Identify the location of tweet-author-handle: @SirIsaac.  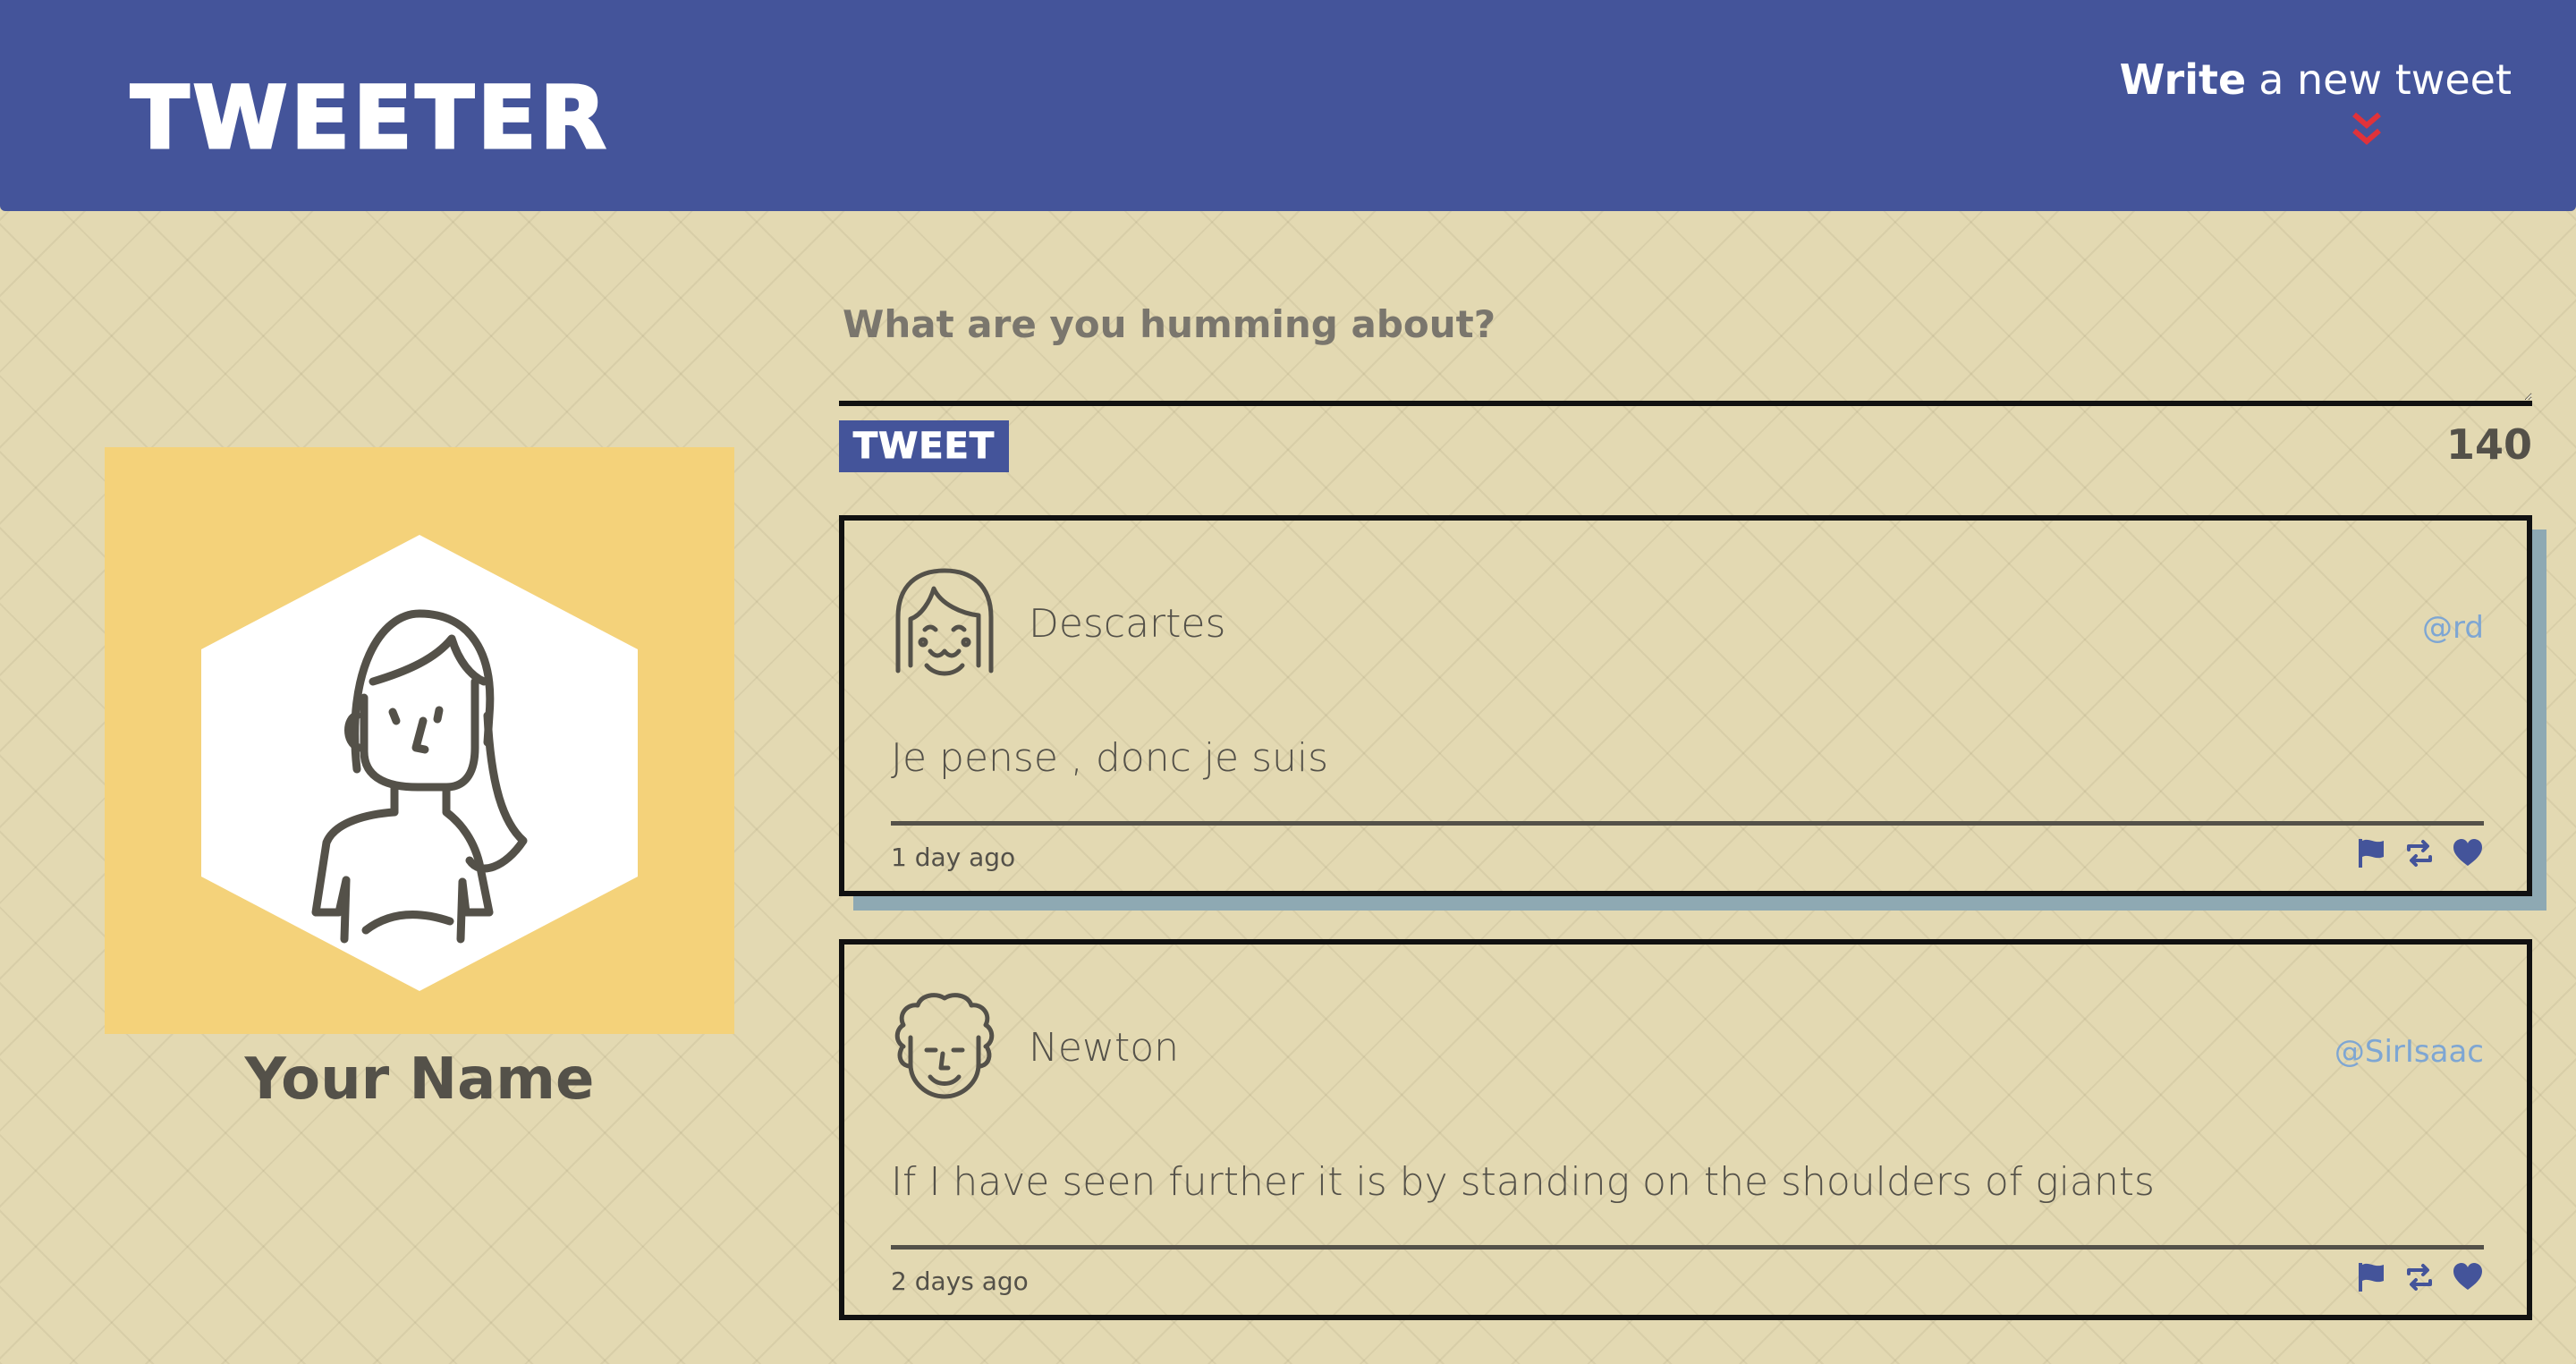
(2409, 1052).